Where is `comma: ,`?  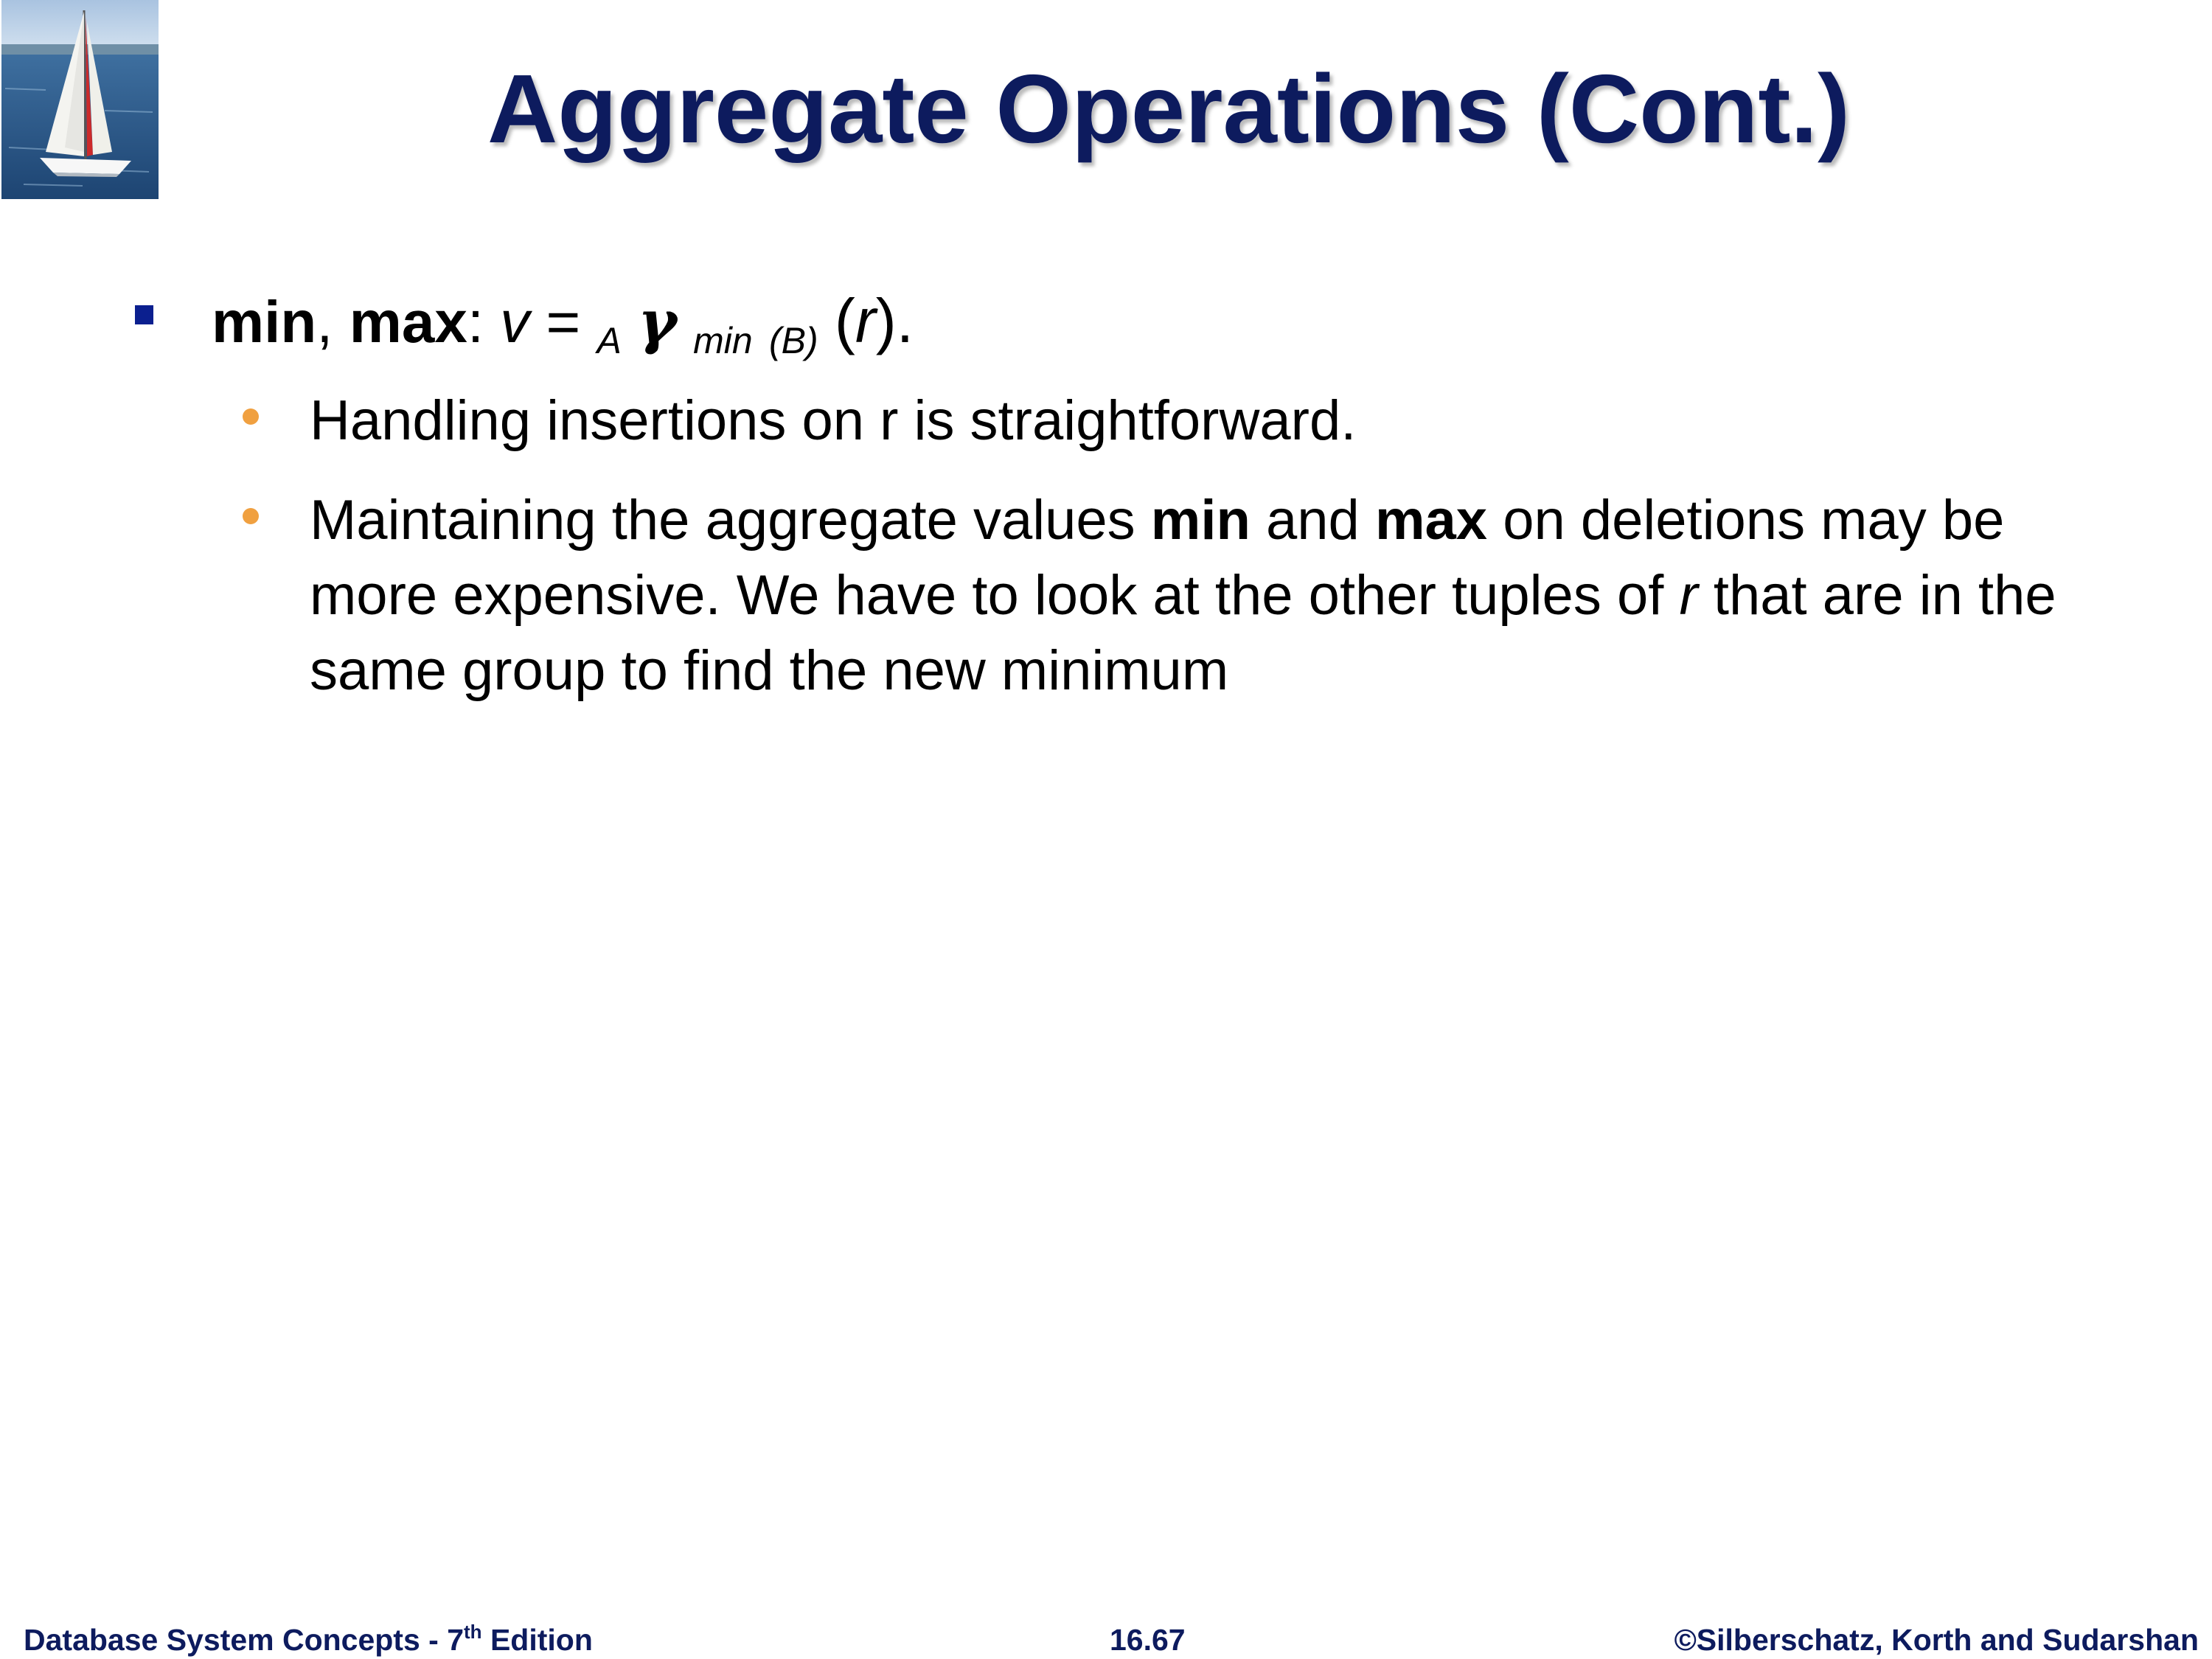
comma: , is located at coordinates (324, 322).